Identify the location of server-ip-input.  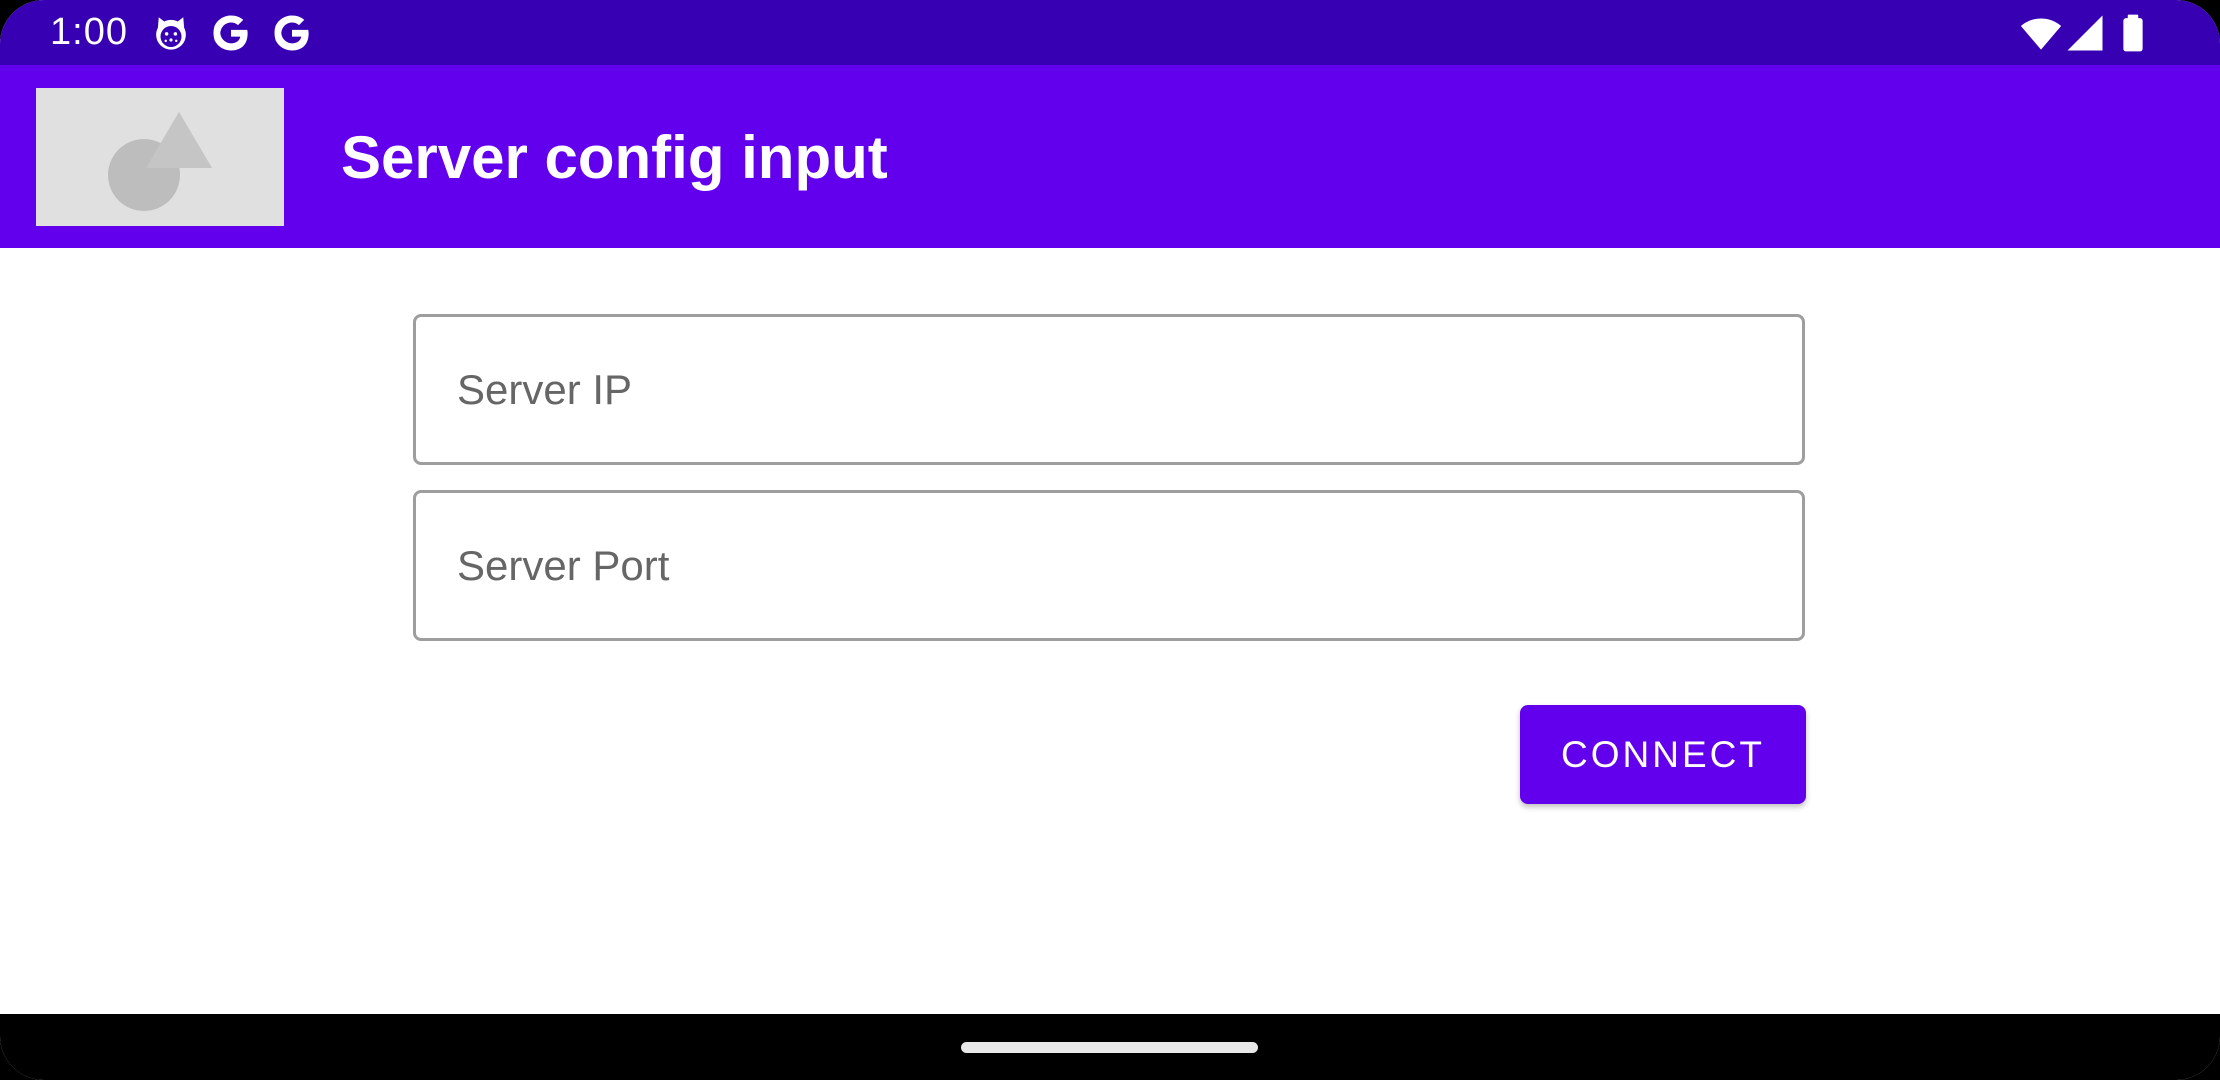
(1109, 389).